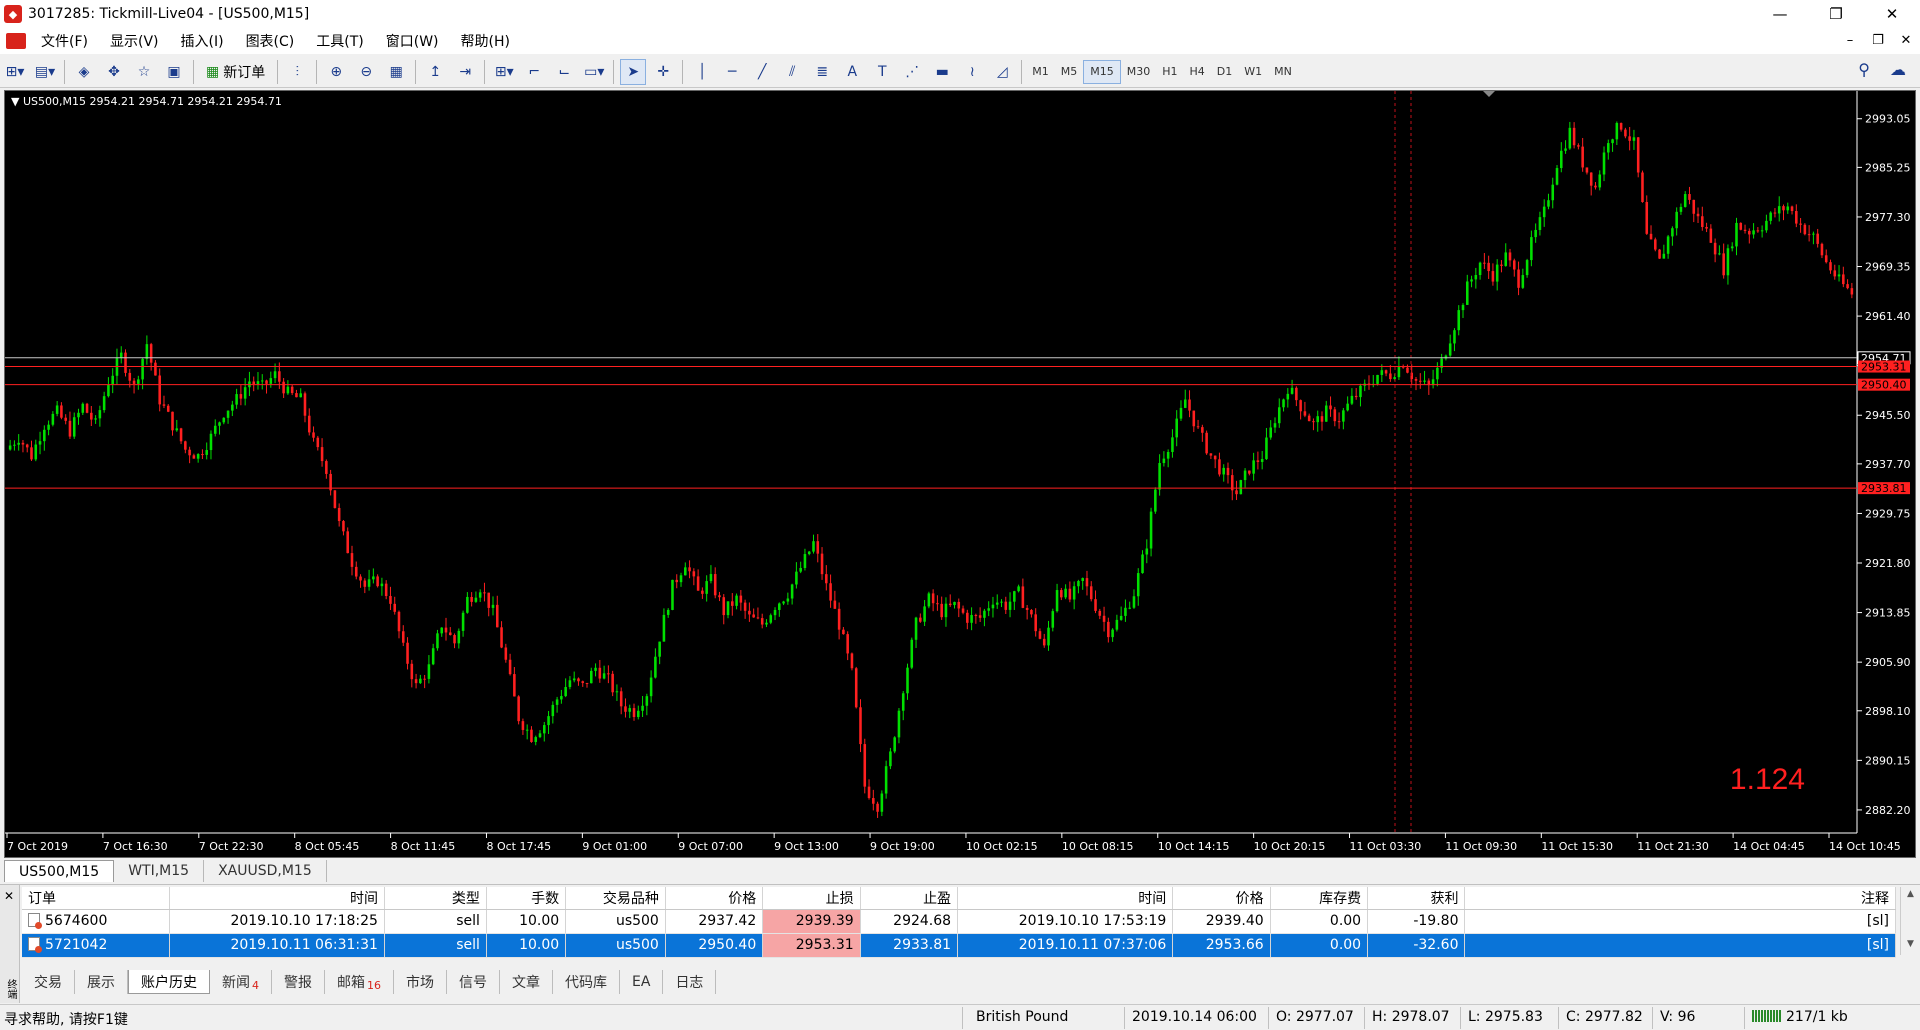 This screenshot has height=1030, width=1920. I want to click on column-header: 止损, so click(811, 898).